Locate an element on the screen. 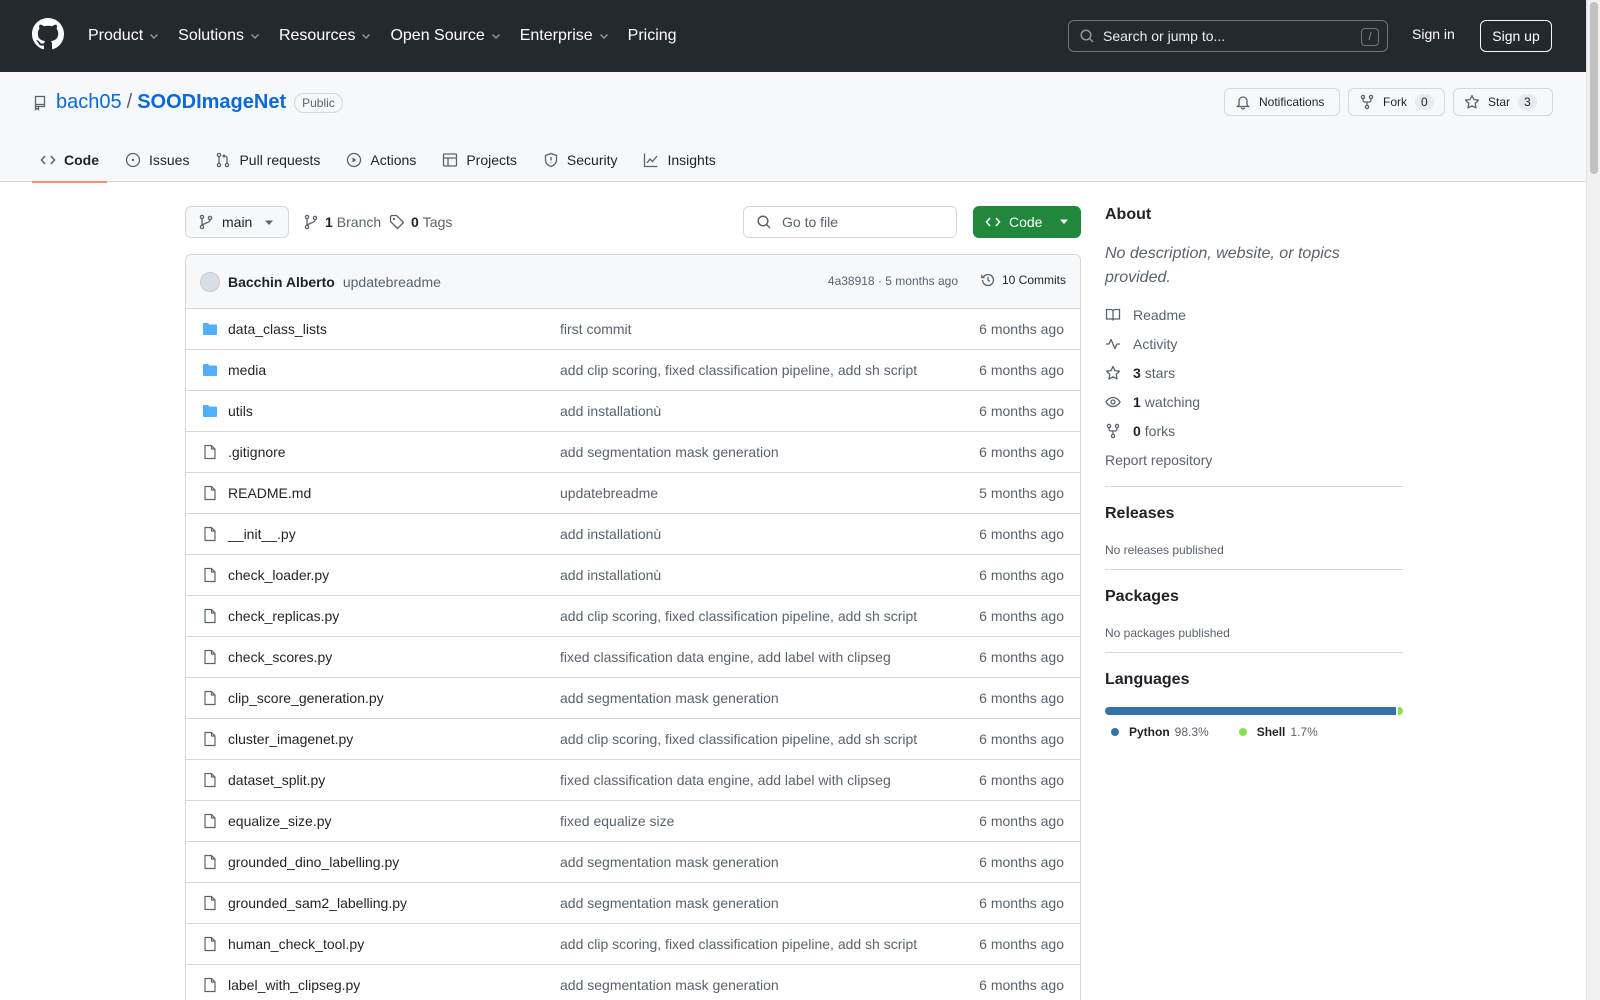  nav-enterprise: Enterprise is located at coordinates (565, 36).